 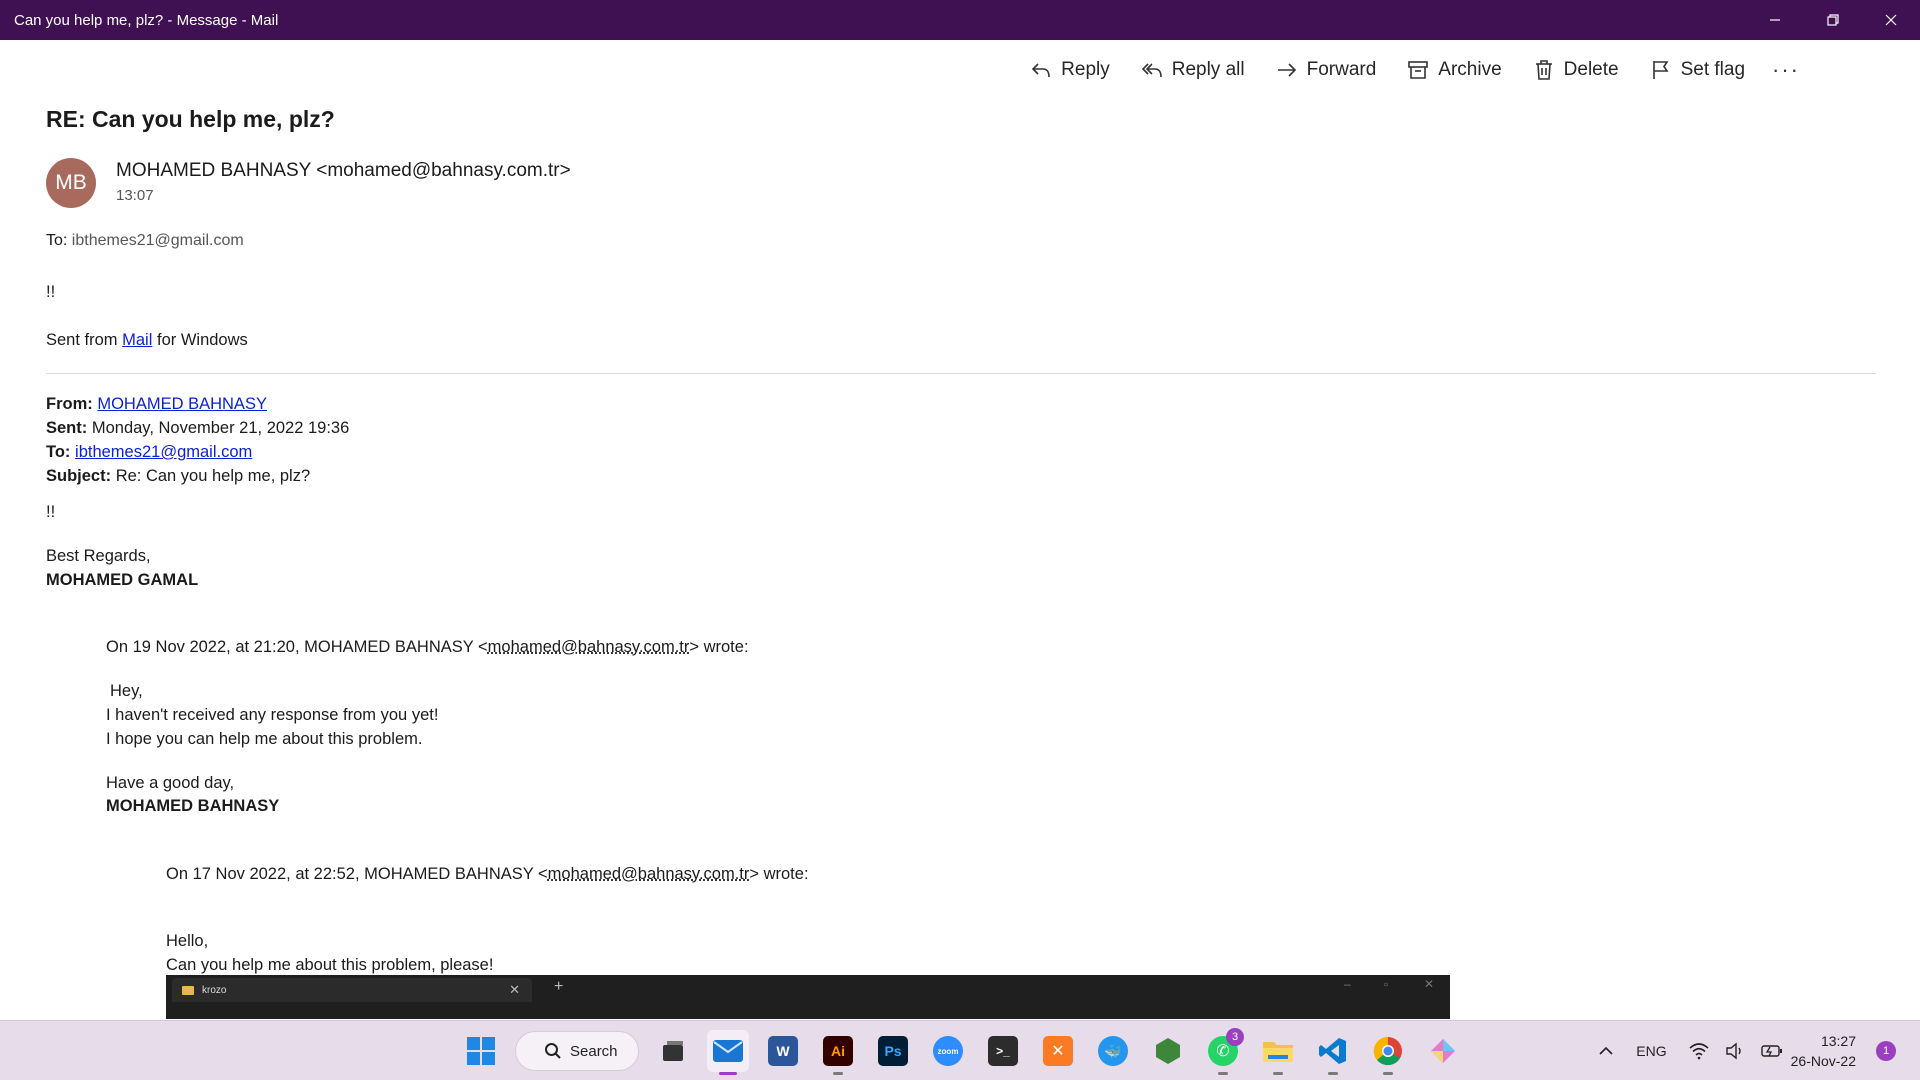 I want to click on clock: 13:27 26-Nov-22, so click(x=1830, y=1051).